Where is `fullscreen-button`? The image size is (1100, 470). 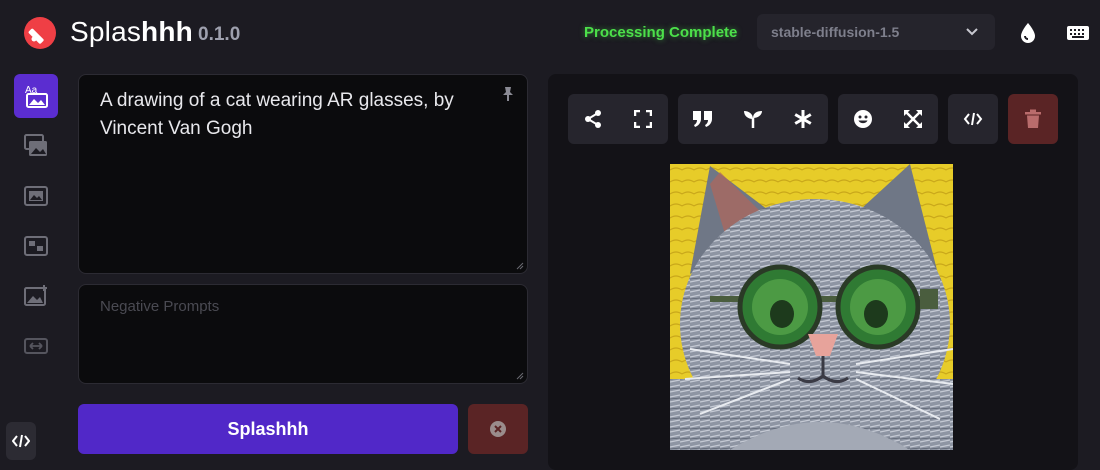
fullscreen-button is located at coordinates (643, 119).